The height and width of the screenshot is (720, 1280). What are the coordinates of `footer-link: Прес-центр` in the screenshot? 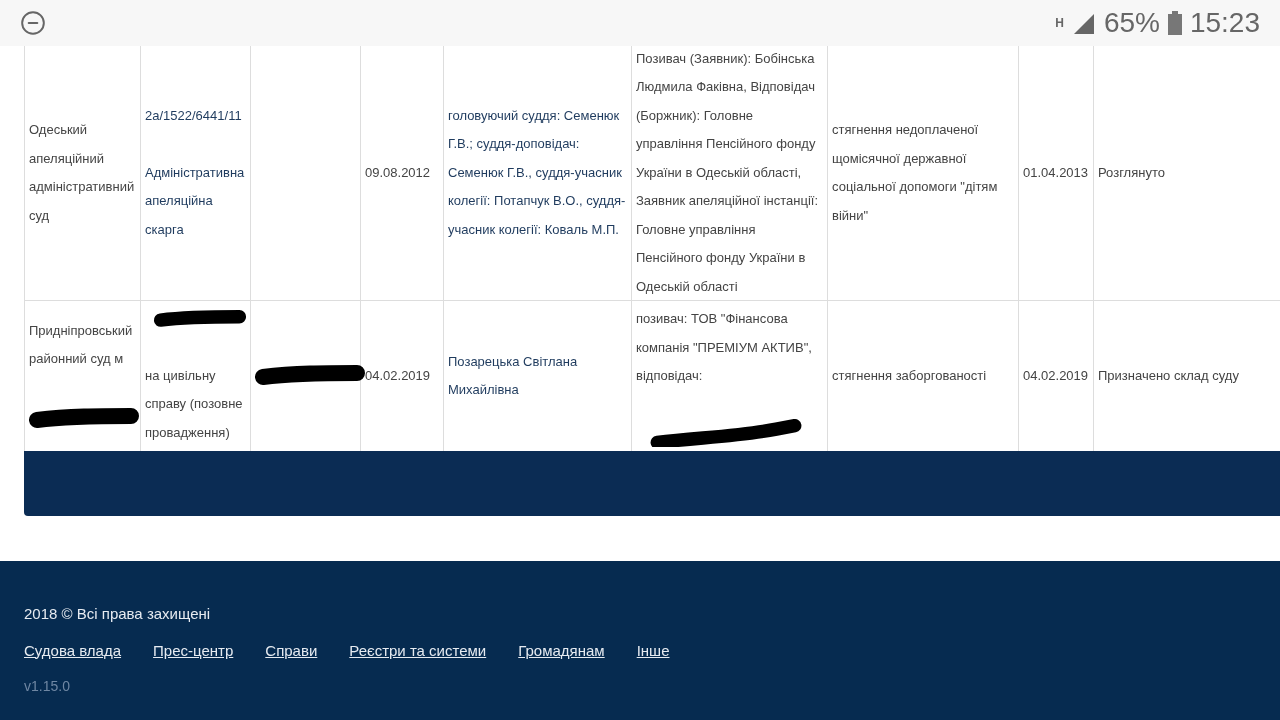 It's located at (193, 650).